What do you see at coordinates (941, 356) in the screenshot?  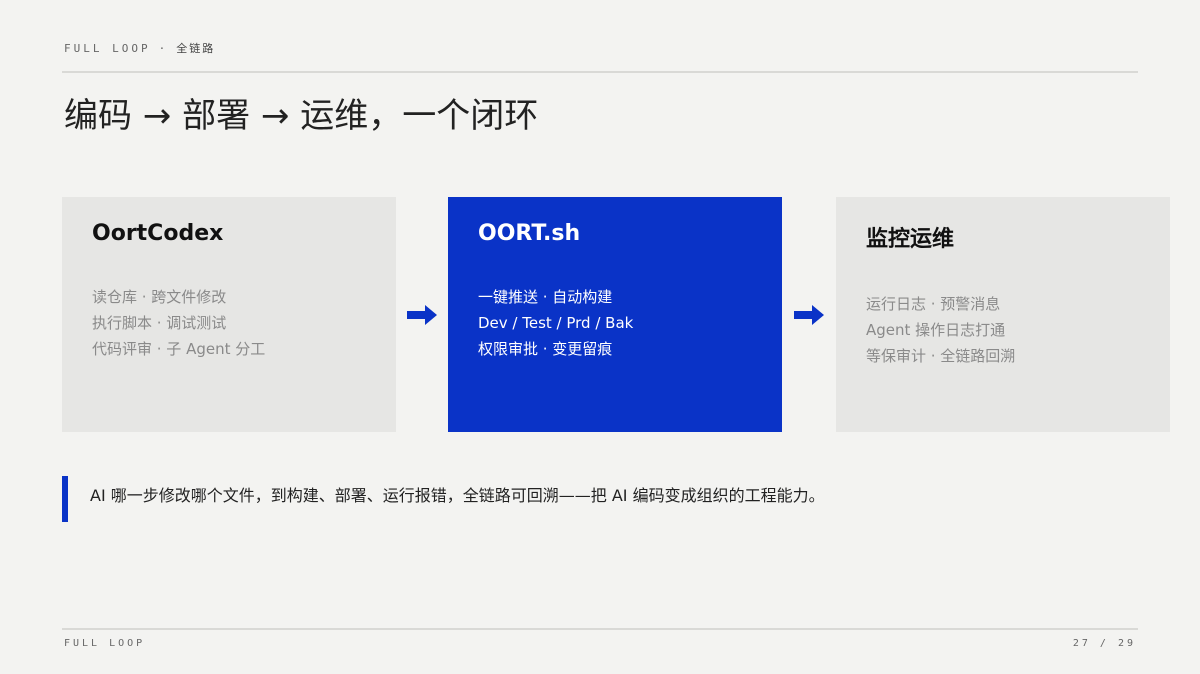 I see `card-line: 等保审计 · 全链路回溯` at bounding box center [941, 356].